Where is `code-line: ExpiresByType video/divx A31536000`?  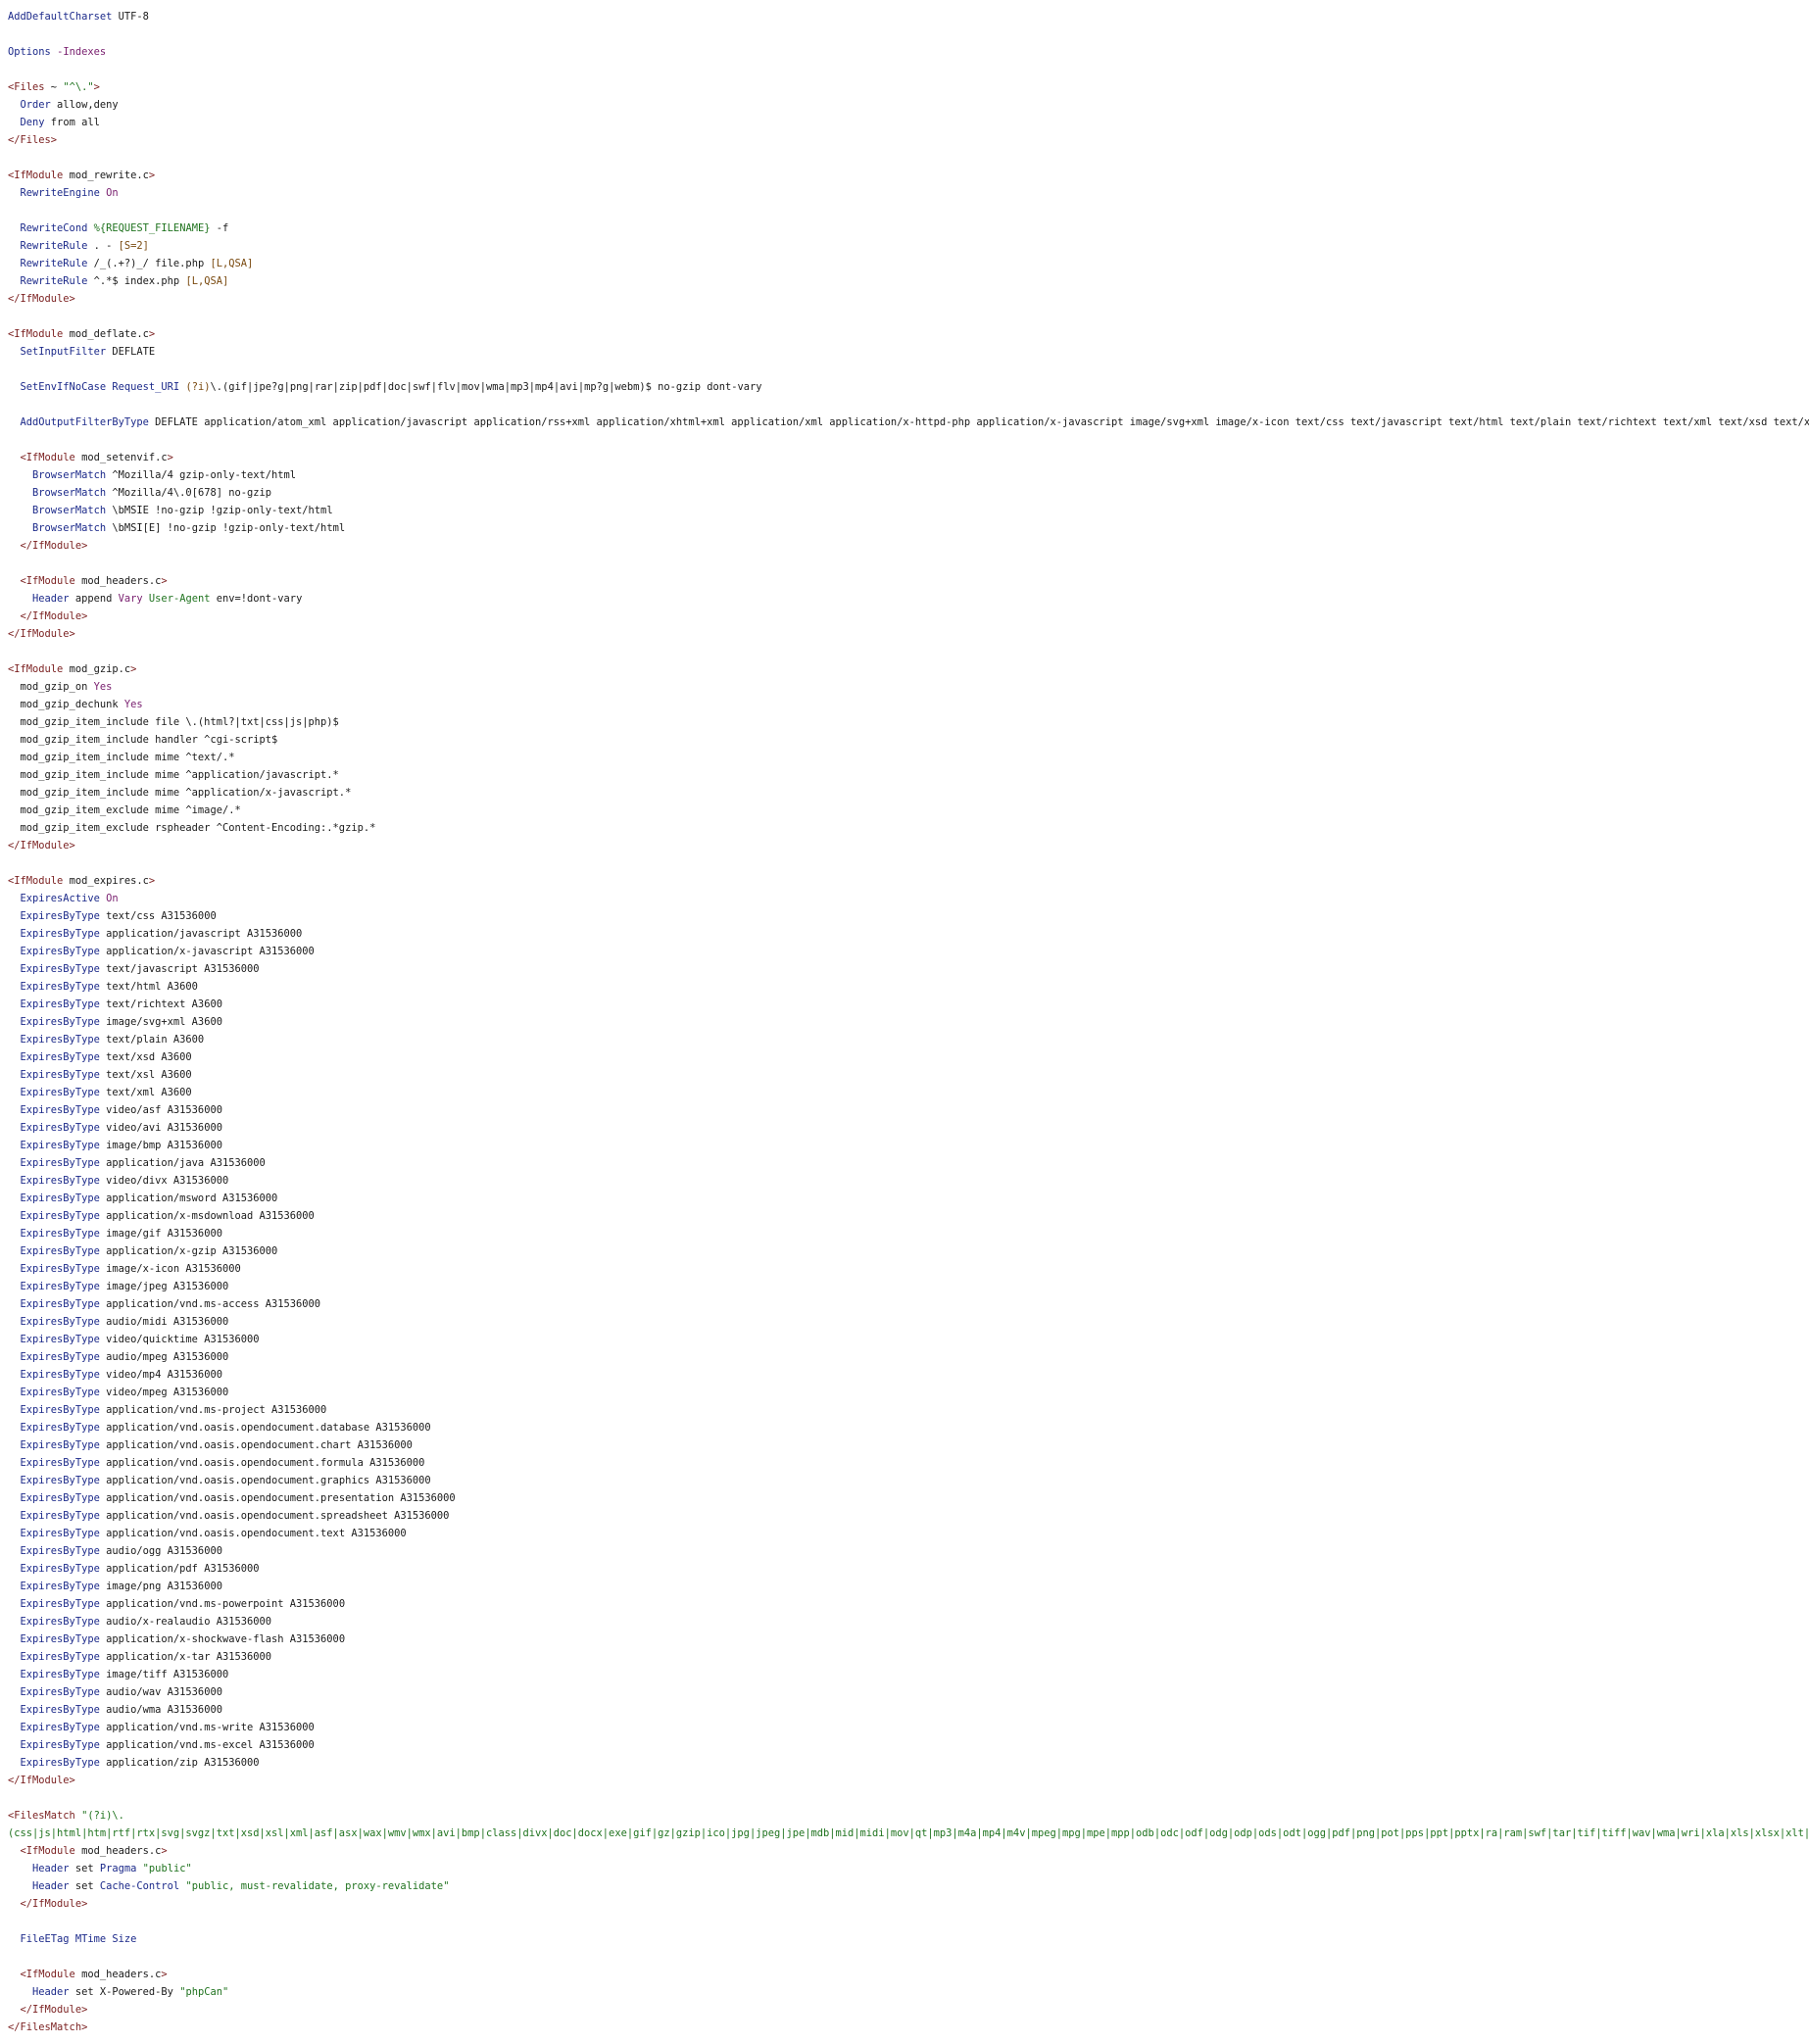
code-line: ExpiresByType video/divx A31536000 is located at coordinates (908, 1181).